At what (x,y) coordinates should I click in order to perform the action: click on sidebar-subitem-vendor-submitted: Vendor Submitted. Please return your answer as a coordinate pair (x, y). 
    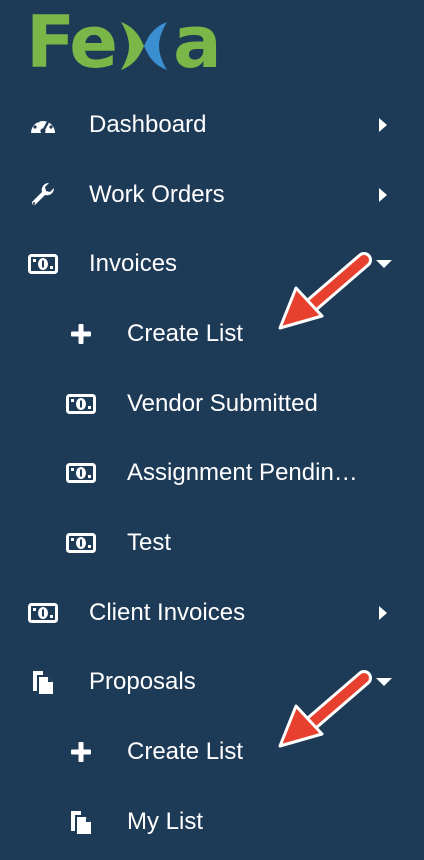
    Looking at the image, I should click on (212, 404).